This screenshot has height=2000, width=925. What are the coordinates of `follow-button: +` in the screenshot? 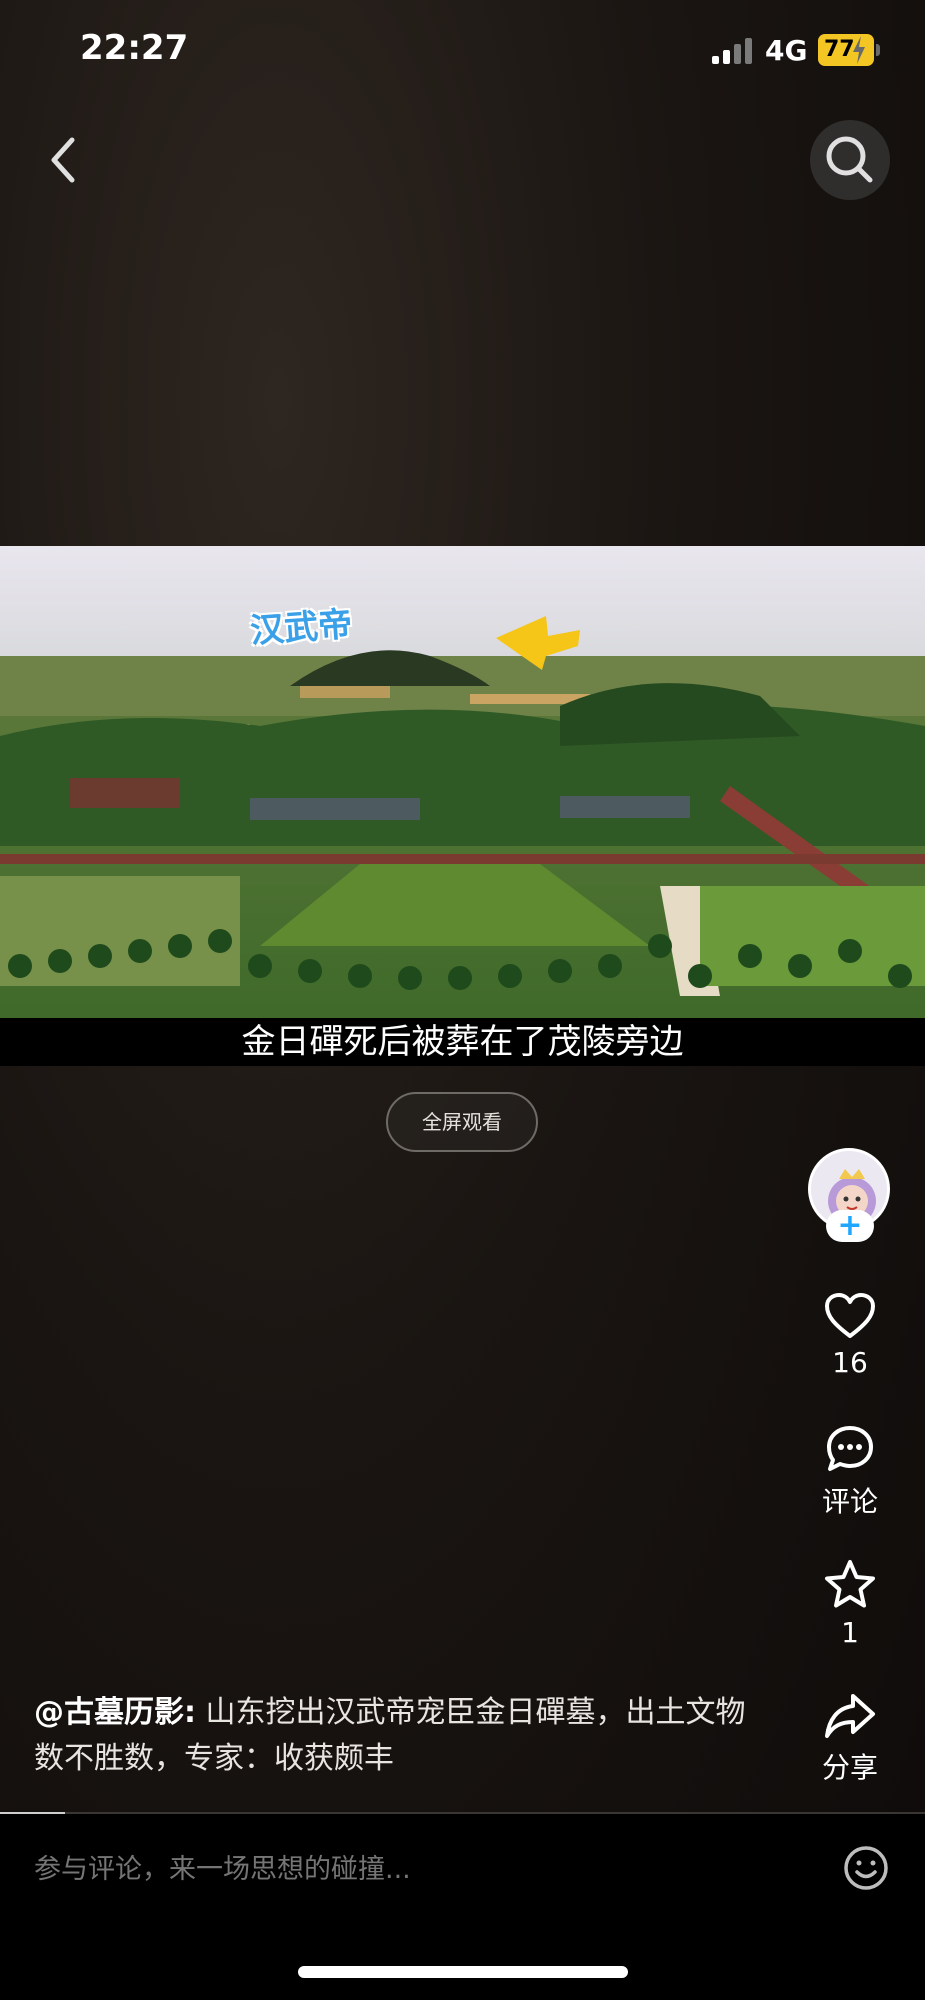 It's located at (850, 1226).